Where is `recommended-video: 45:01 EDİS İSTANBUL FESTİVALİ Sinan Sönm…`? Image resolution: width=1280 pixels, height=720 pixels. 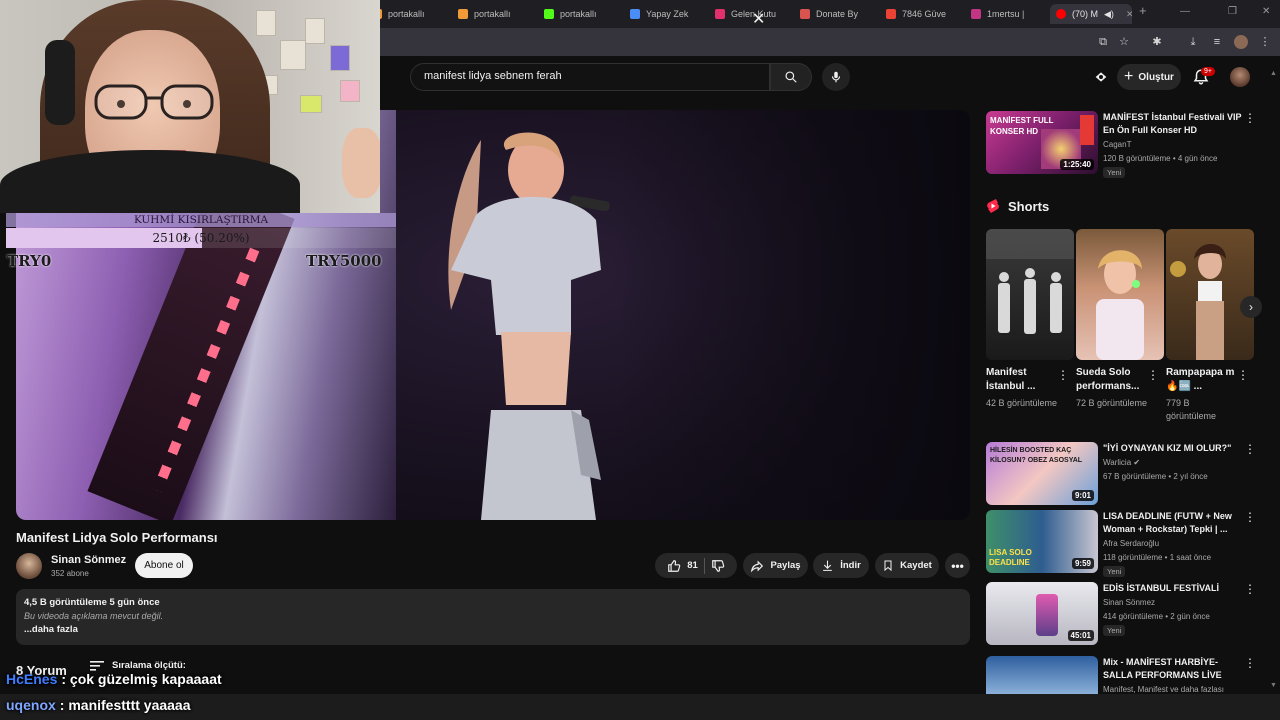 recommended-video: 45:01 EDİS İSTANBUL FESTİVALİ Sinan Sönm… is located at coordinates (1128, 613).